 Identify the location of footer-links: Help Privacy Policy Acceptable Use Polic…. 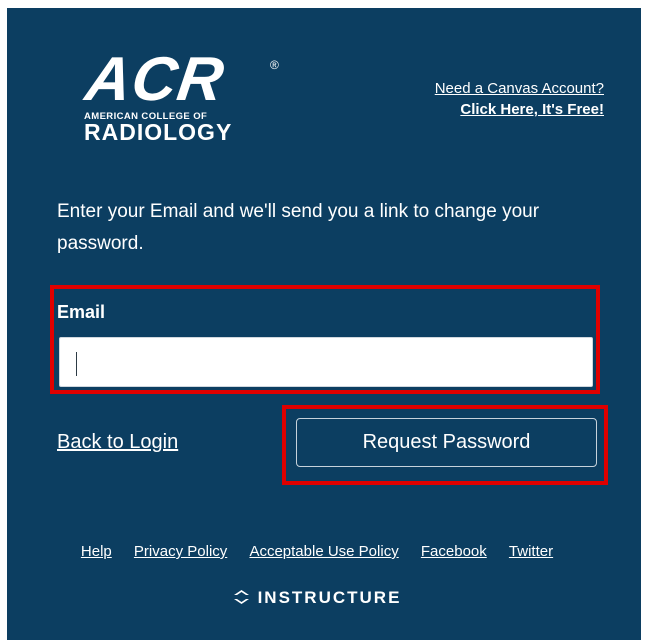
(317, 551).